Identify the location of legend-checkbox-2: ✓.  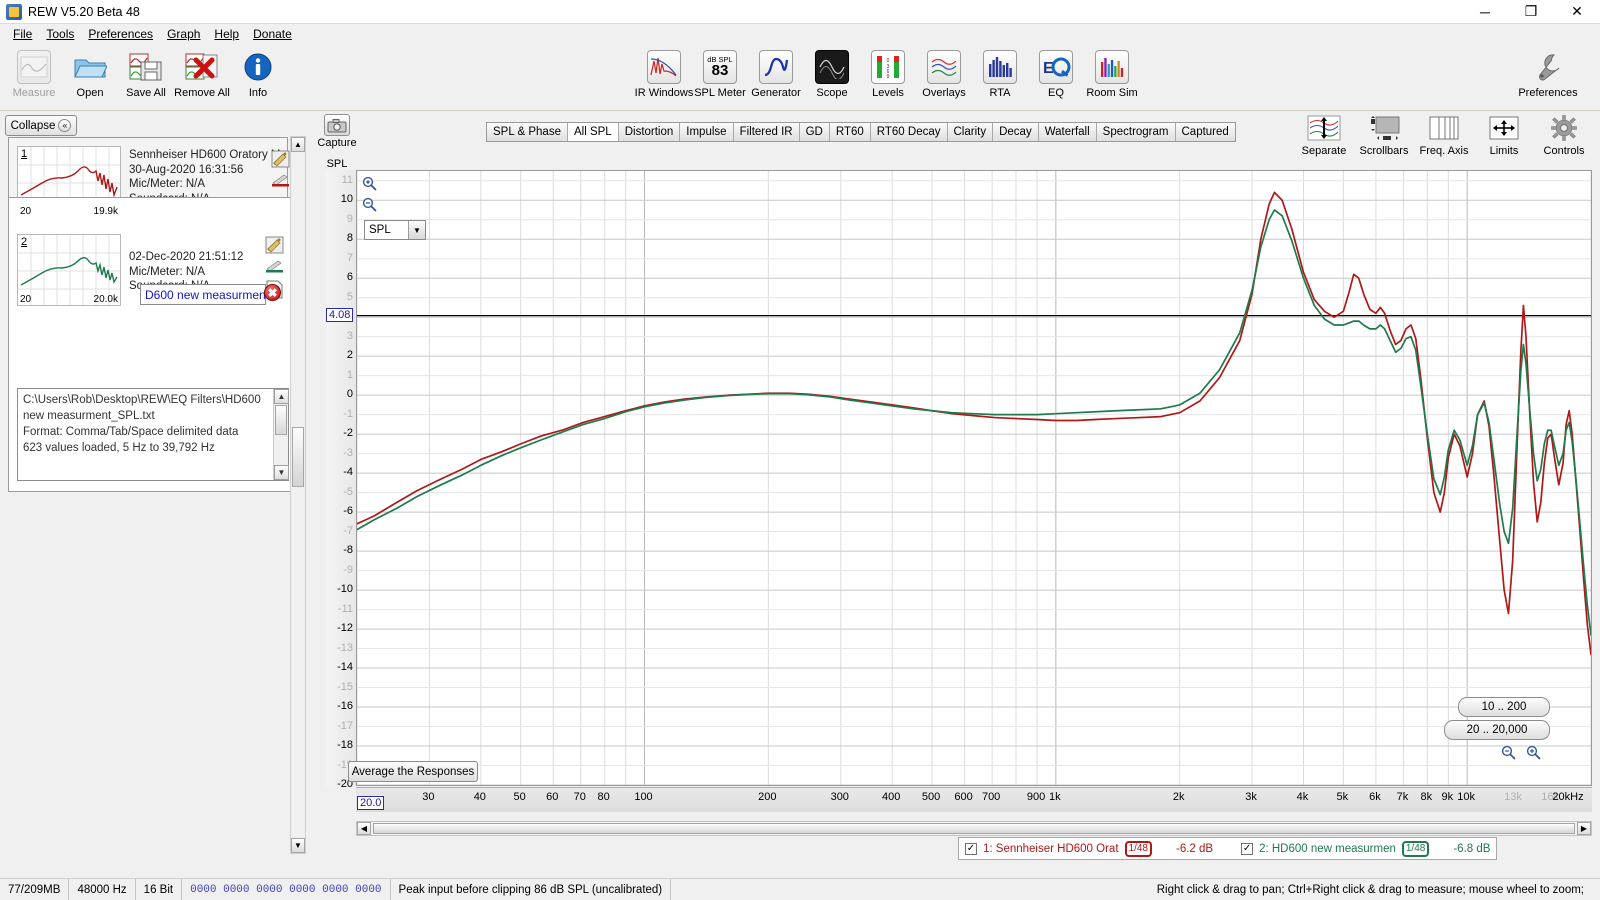
(1247, 848).